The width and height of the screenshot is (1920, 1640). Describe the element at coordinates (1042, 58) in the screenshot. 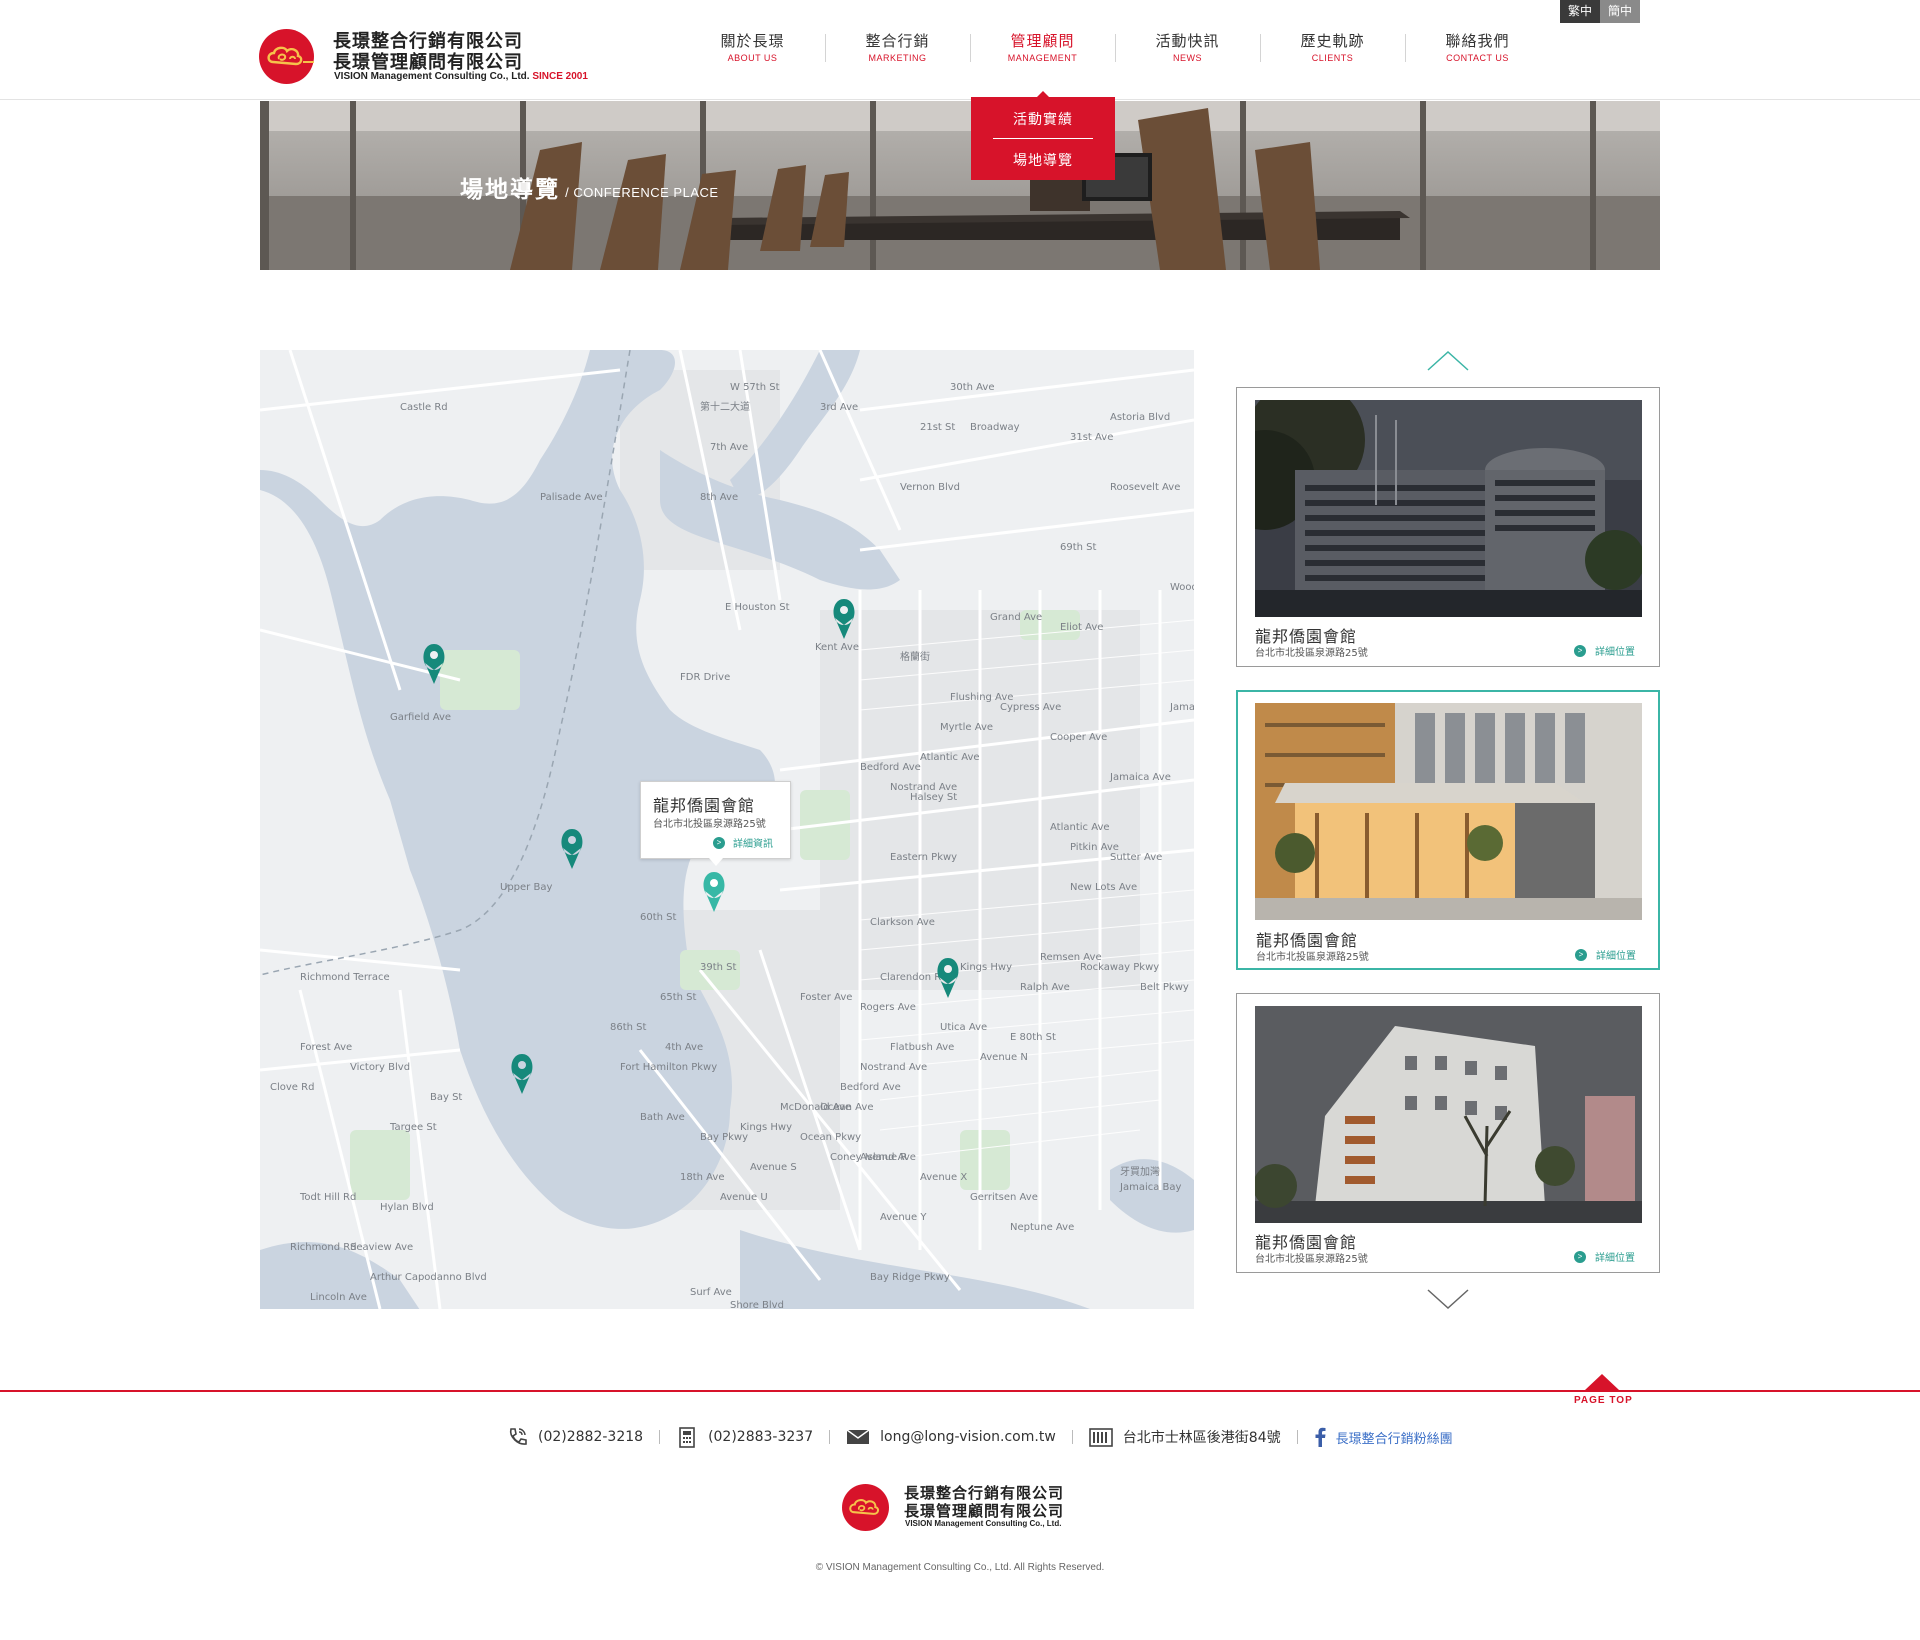

I see `nav-label-en: MANAGEMENT` at that location.